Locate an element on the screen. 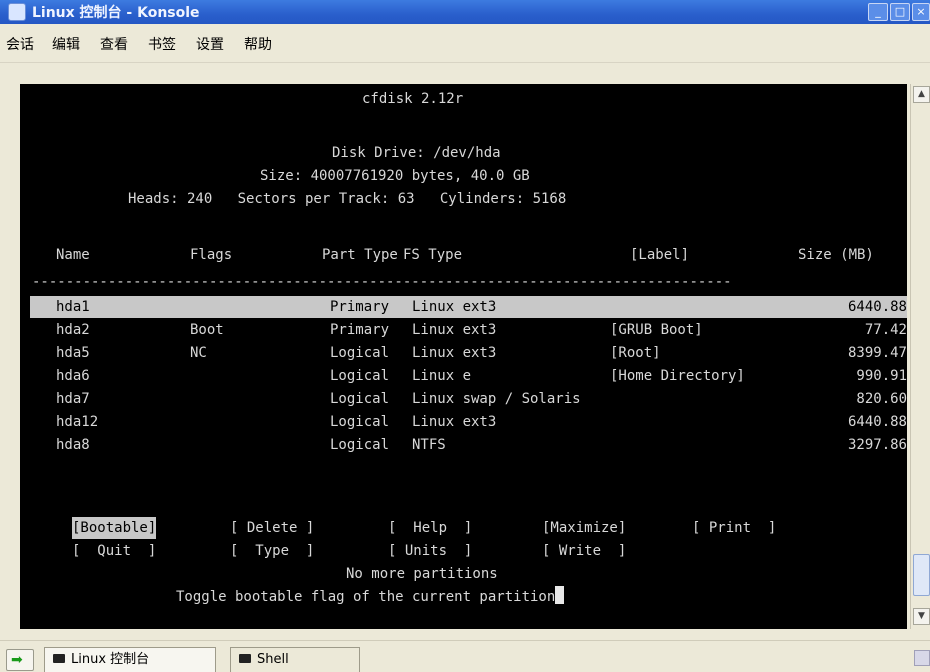 This screenshot has width=930, height=672. scrollbar-thumb is located at coordinates (921, 575).